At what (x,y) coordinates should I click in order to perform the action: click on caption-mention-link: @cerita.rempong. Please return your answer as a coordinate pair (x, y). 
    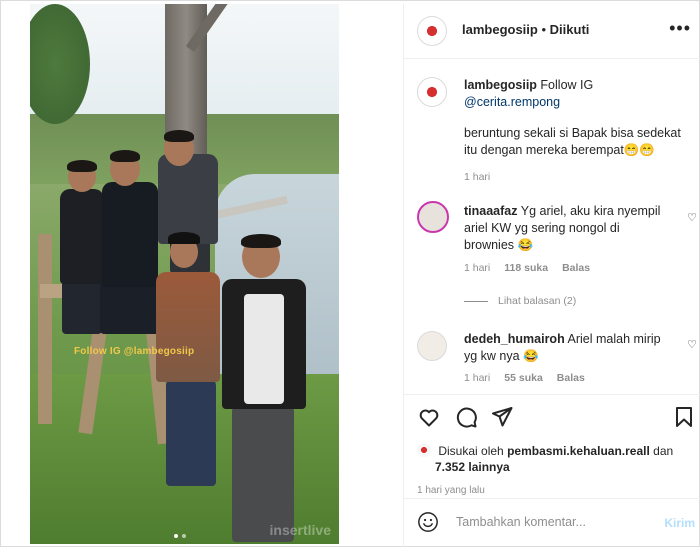
    Looking at the image, I should click on (512, 102).